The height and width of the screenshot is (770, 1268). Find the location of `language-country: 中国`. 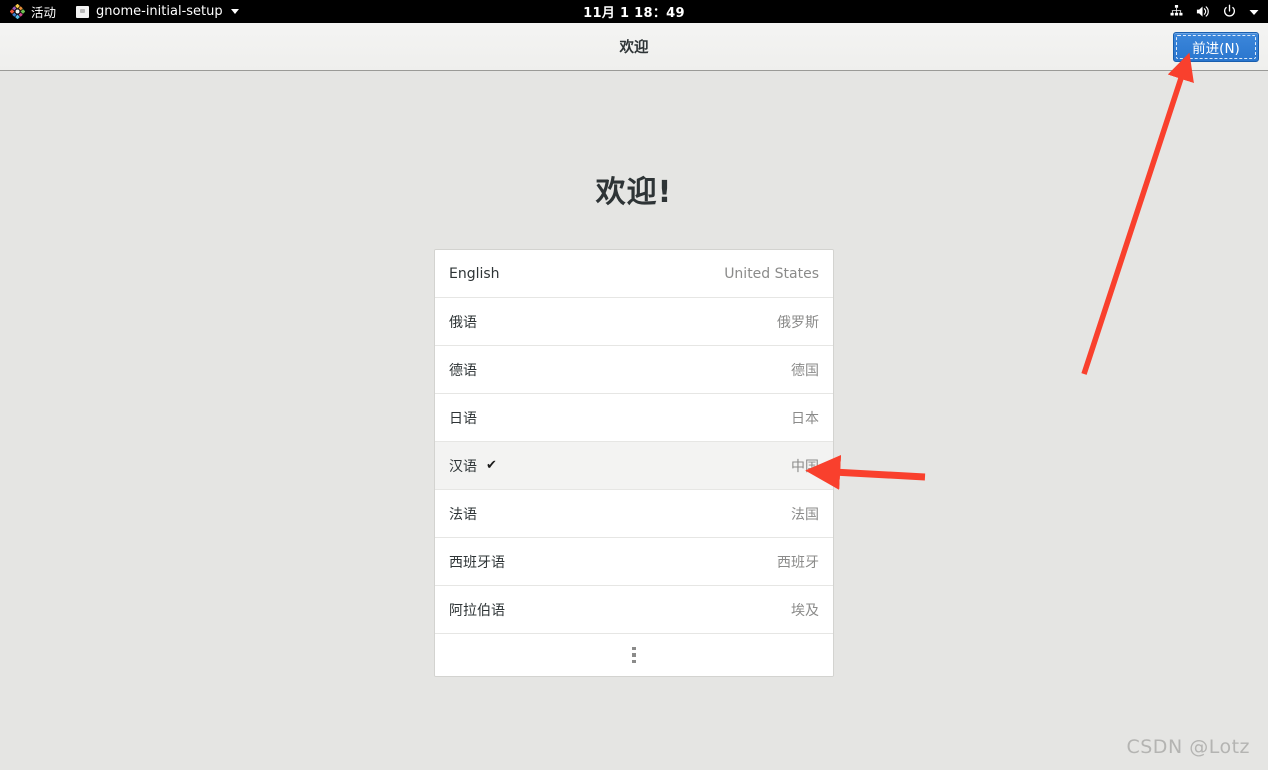

language-country: 中国 is located at coordinates (805, 466).